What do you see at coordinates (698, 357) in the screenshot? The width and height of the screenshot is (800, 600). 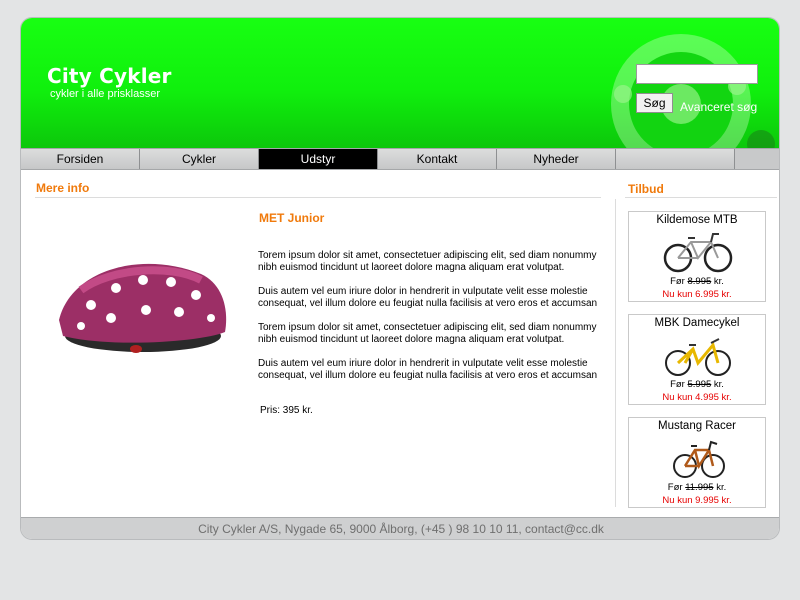 I see `city-bike-image` at bounding box center [698, 357].